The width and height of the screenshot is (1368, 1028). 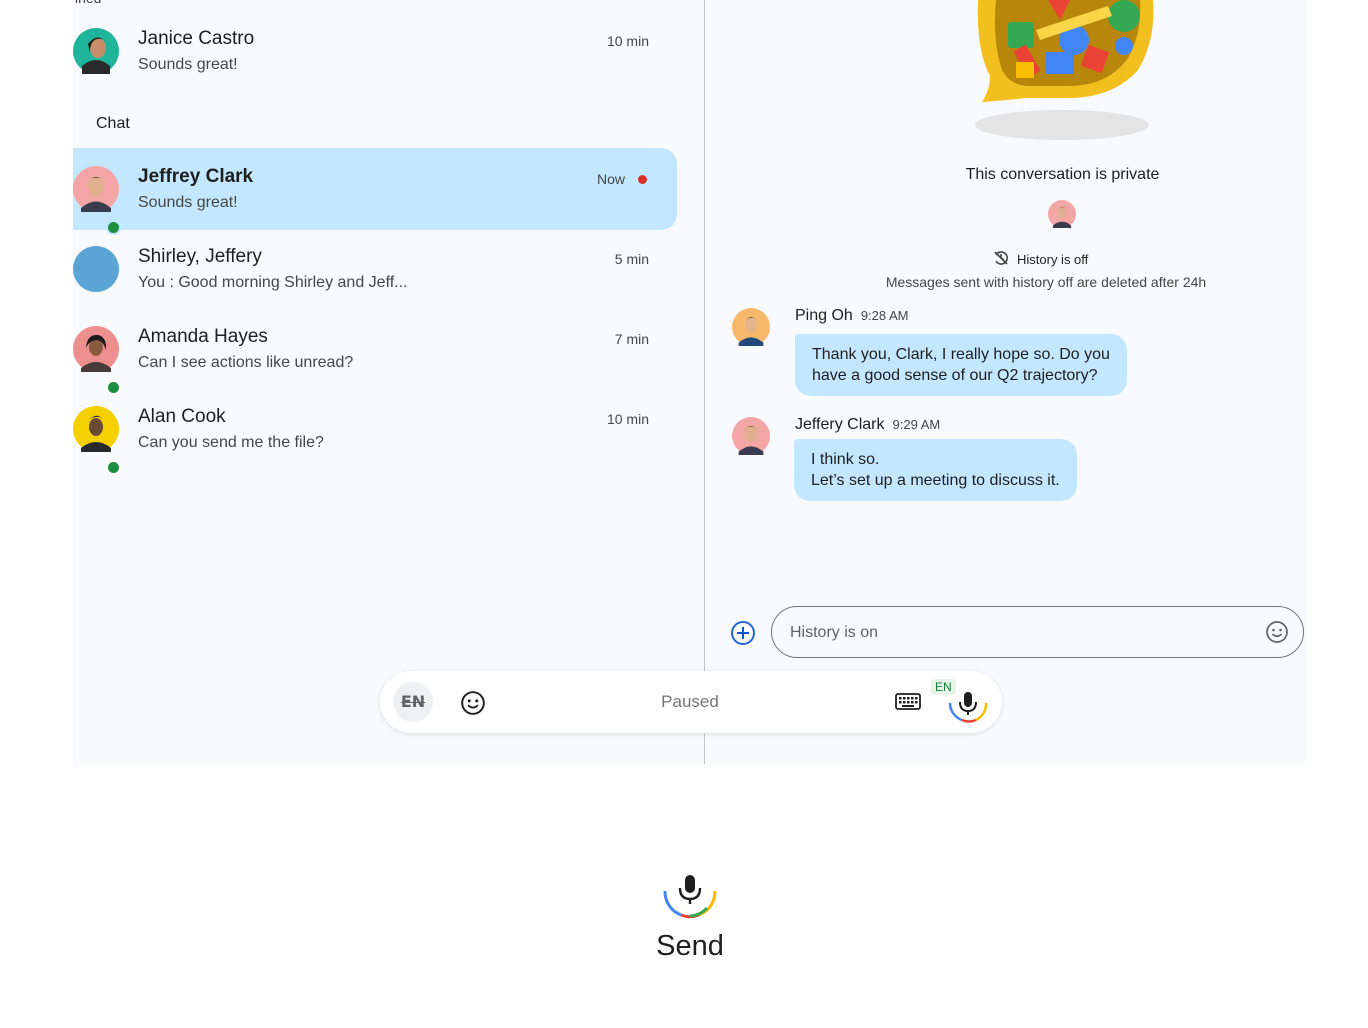 What do you see at coordinates (375, 191) in the screenshot?
I see `chat-list-item-selected: Jeffrey Clark Sounds great! Now` at bounding box center [375, 191].